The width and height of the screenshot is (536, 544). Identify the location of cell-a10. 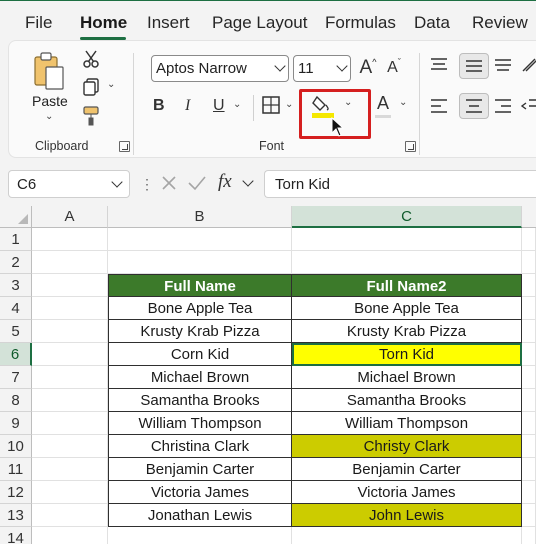
(70, 446).